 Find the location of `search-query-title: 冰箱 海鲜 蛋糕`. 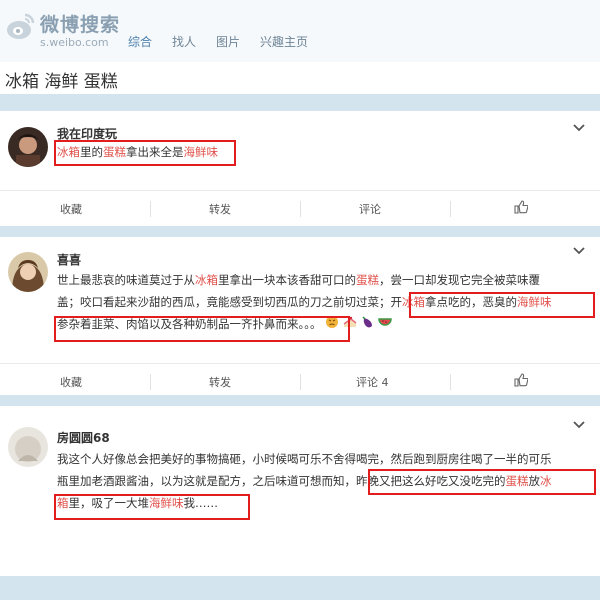

search-query-title: 冰箱 海鲜 蛋糕 is located at coordinates (61, 82).